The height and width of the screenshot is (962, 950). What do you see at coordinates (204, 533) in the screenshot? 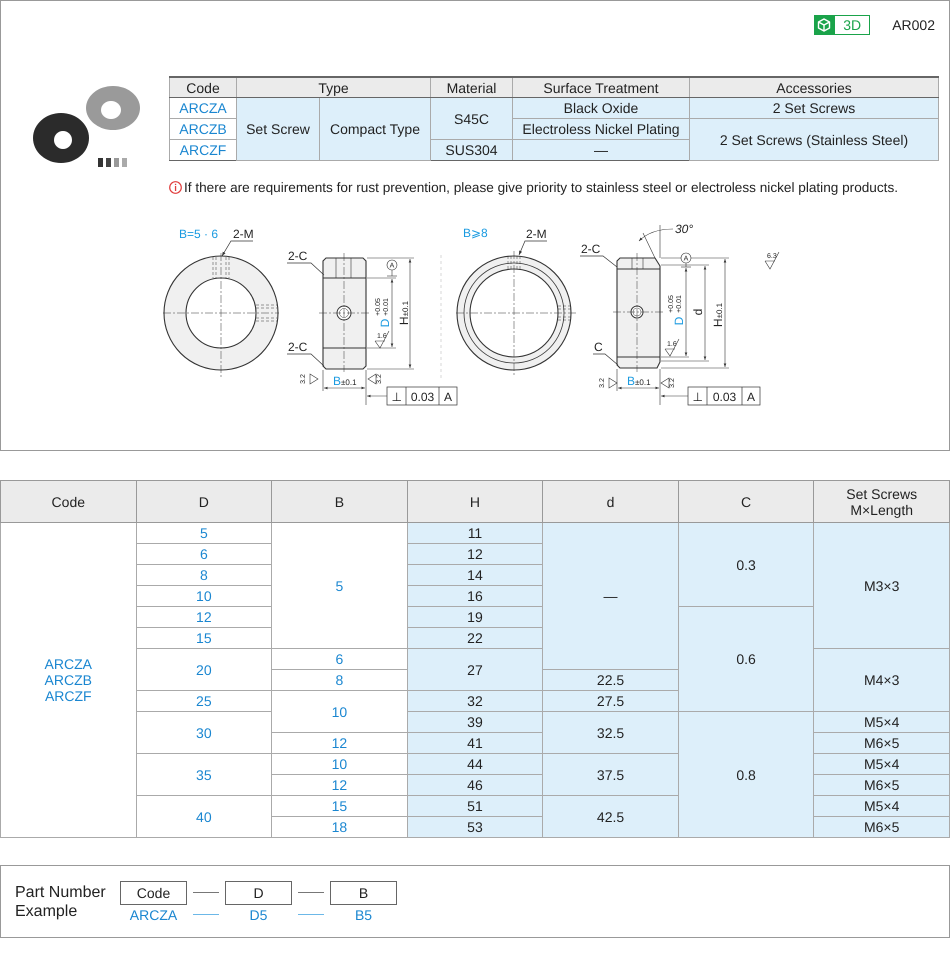
I see `table-cell: 5` at bounding box center [204, 533].